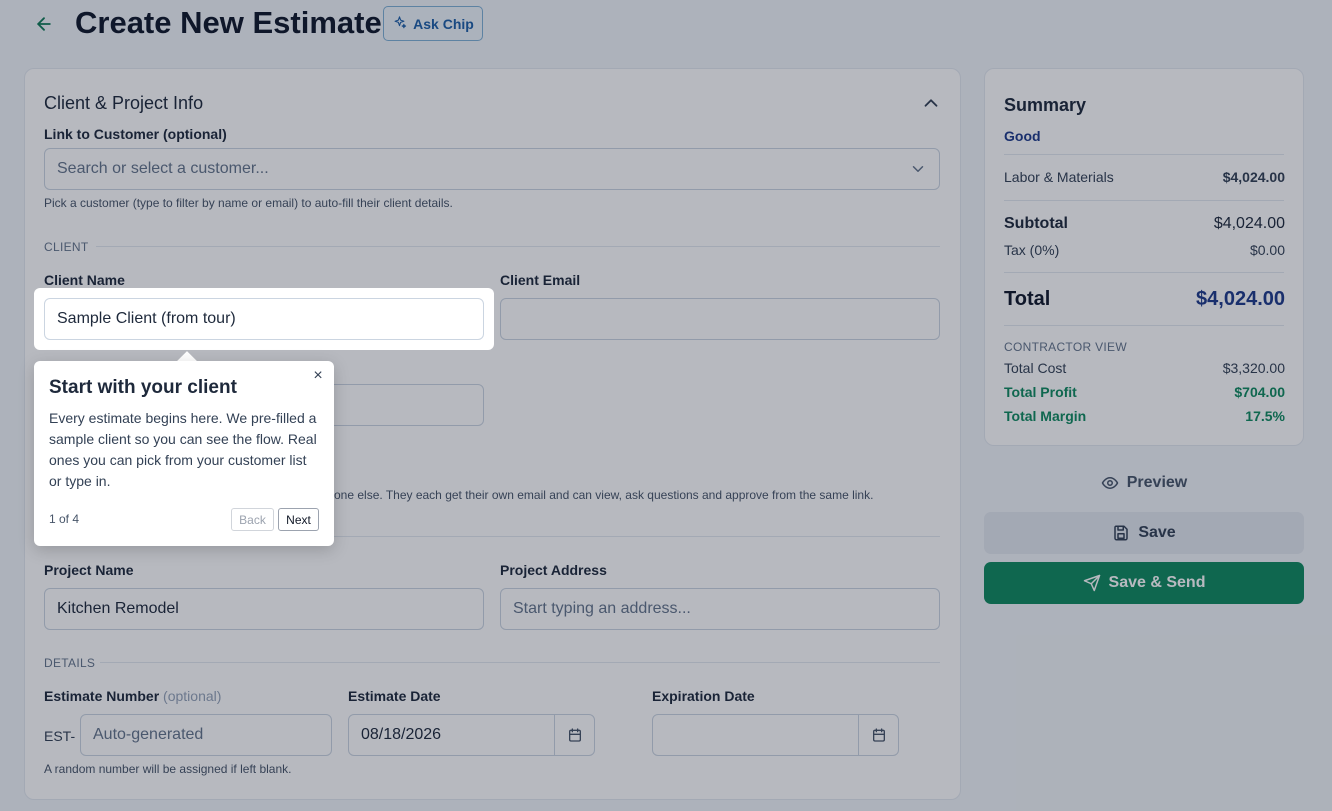 The height and width of the screenshot is (811, 1332). What do you see at coordinates (298, 519) in the screenshot?
I see `tour-next-button: Next` at bounding box center [298, 519].